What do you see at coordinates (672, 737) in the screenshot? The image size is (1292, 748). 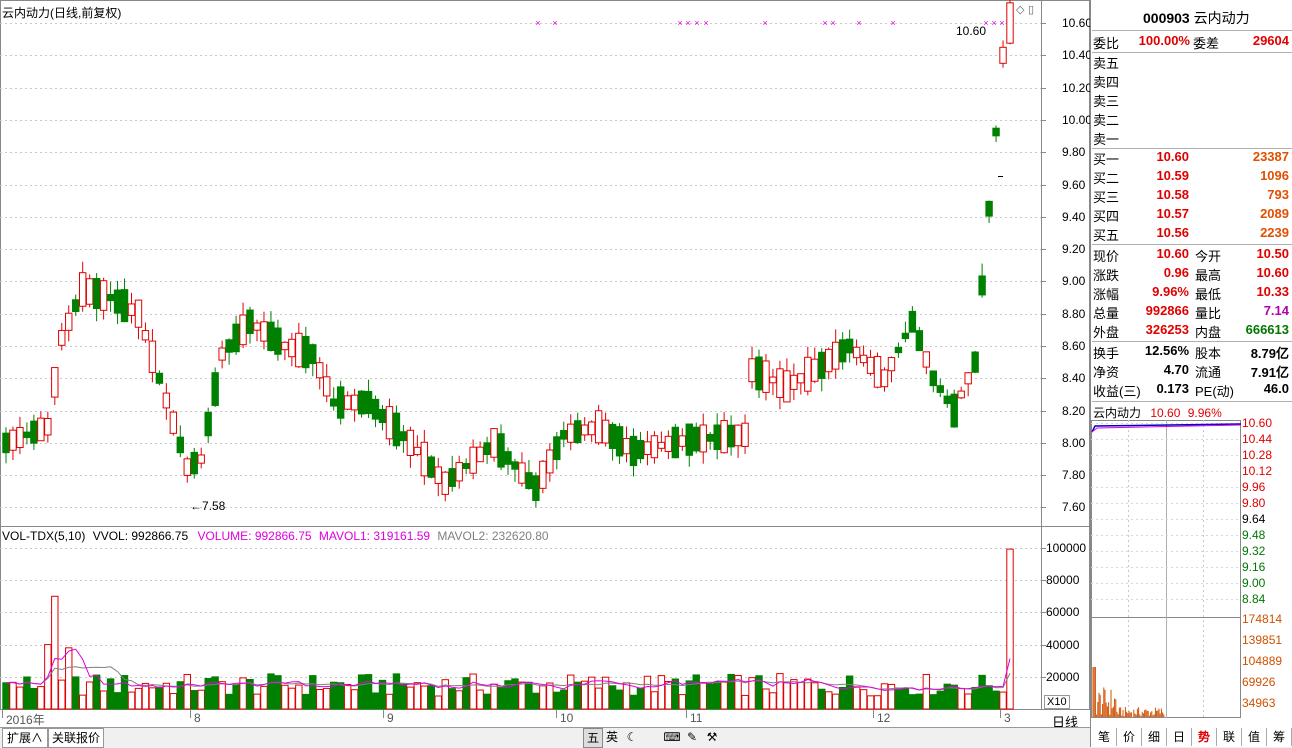 I see `toolbar-icon: ⌨` at bounding box center [672, 737].